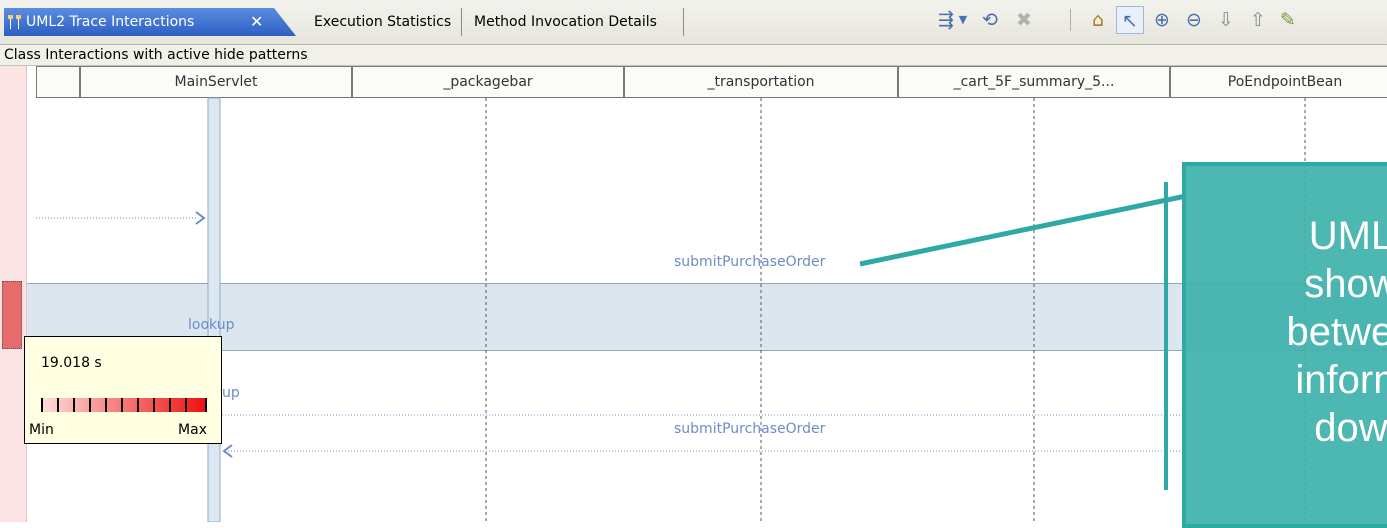 The width and height of the screenshot is (1387, 528). What do you see at coordinates (1341, 380) in the screenshot?
I see `callout-line-4: inform` at bounding box center [1341, 380].